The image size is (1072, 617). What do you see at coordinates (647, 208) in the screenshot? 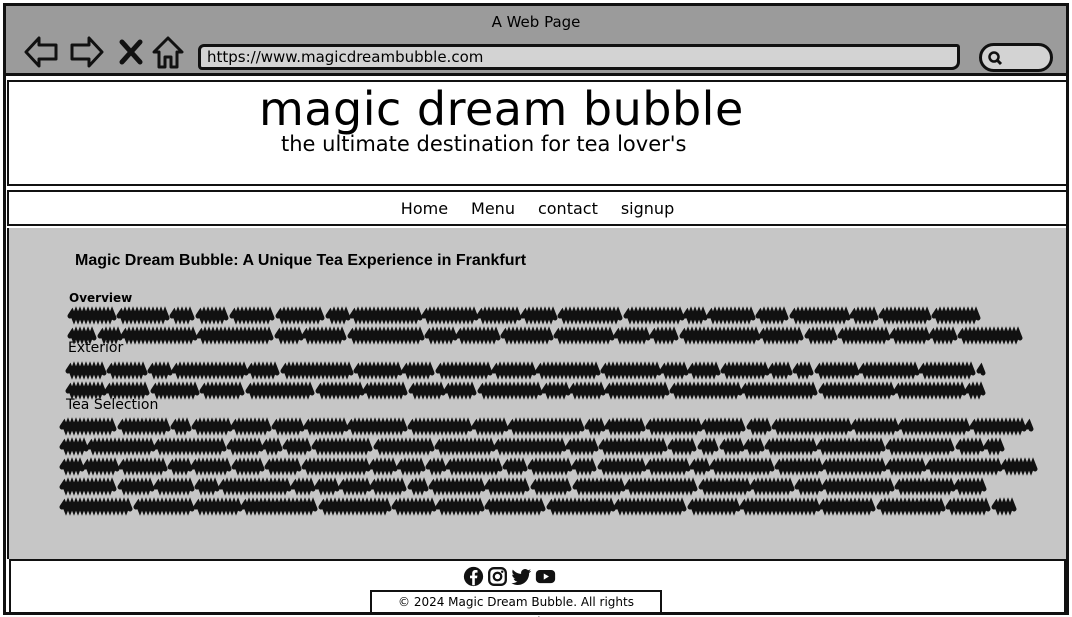
I see `nav-item-signup: signup` at bounding box center [647, 208].